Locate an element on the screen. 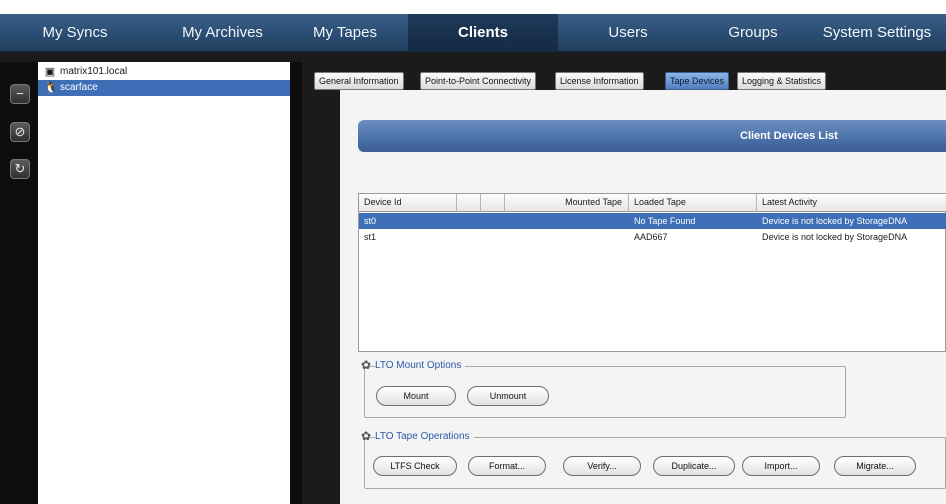 The height and width of the screenshot is (504, 946). tab-general-information: General Information is located at coordinates (359, 81).